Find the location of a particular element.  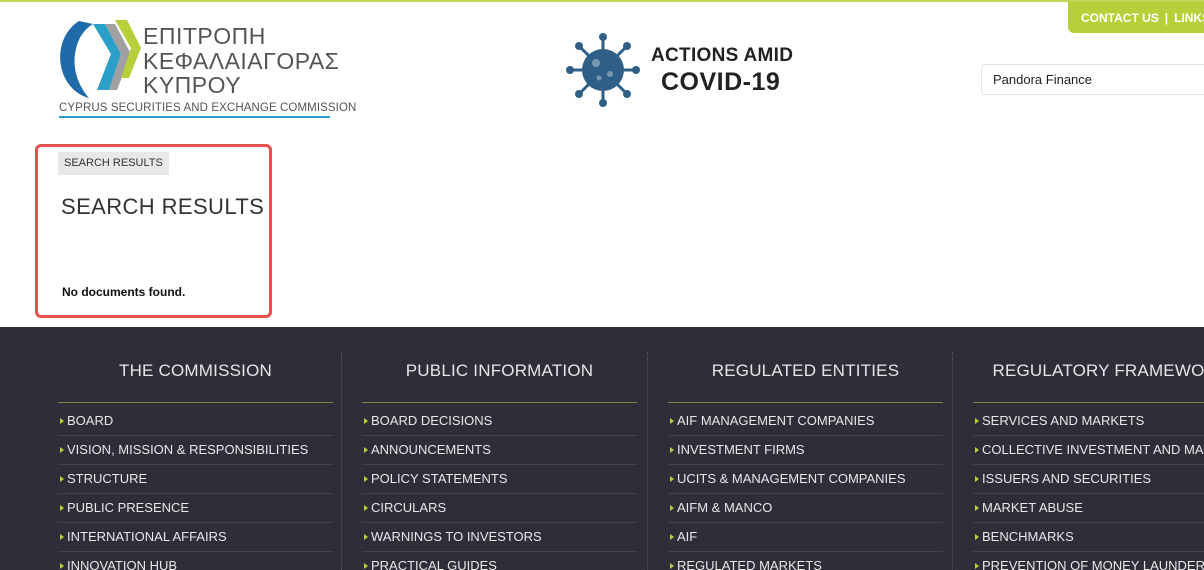

footer-link: REGULATED MARKETS is located at coordinates (805, 561).